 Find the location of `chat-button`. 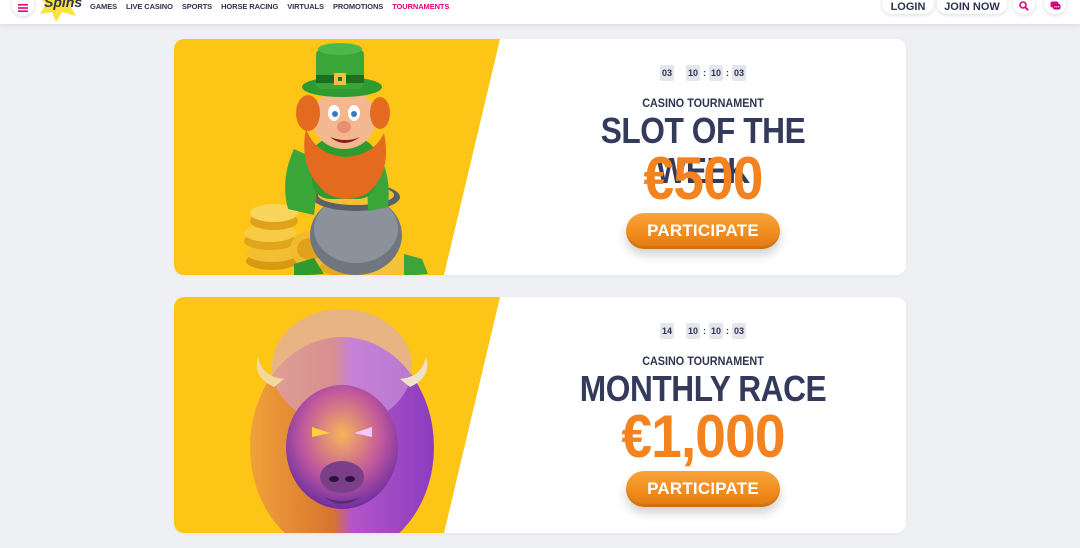

chat-button is located at coordinates (1055, 7).